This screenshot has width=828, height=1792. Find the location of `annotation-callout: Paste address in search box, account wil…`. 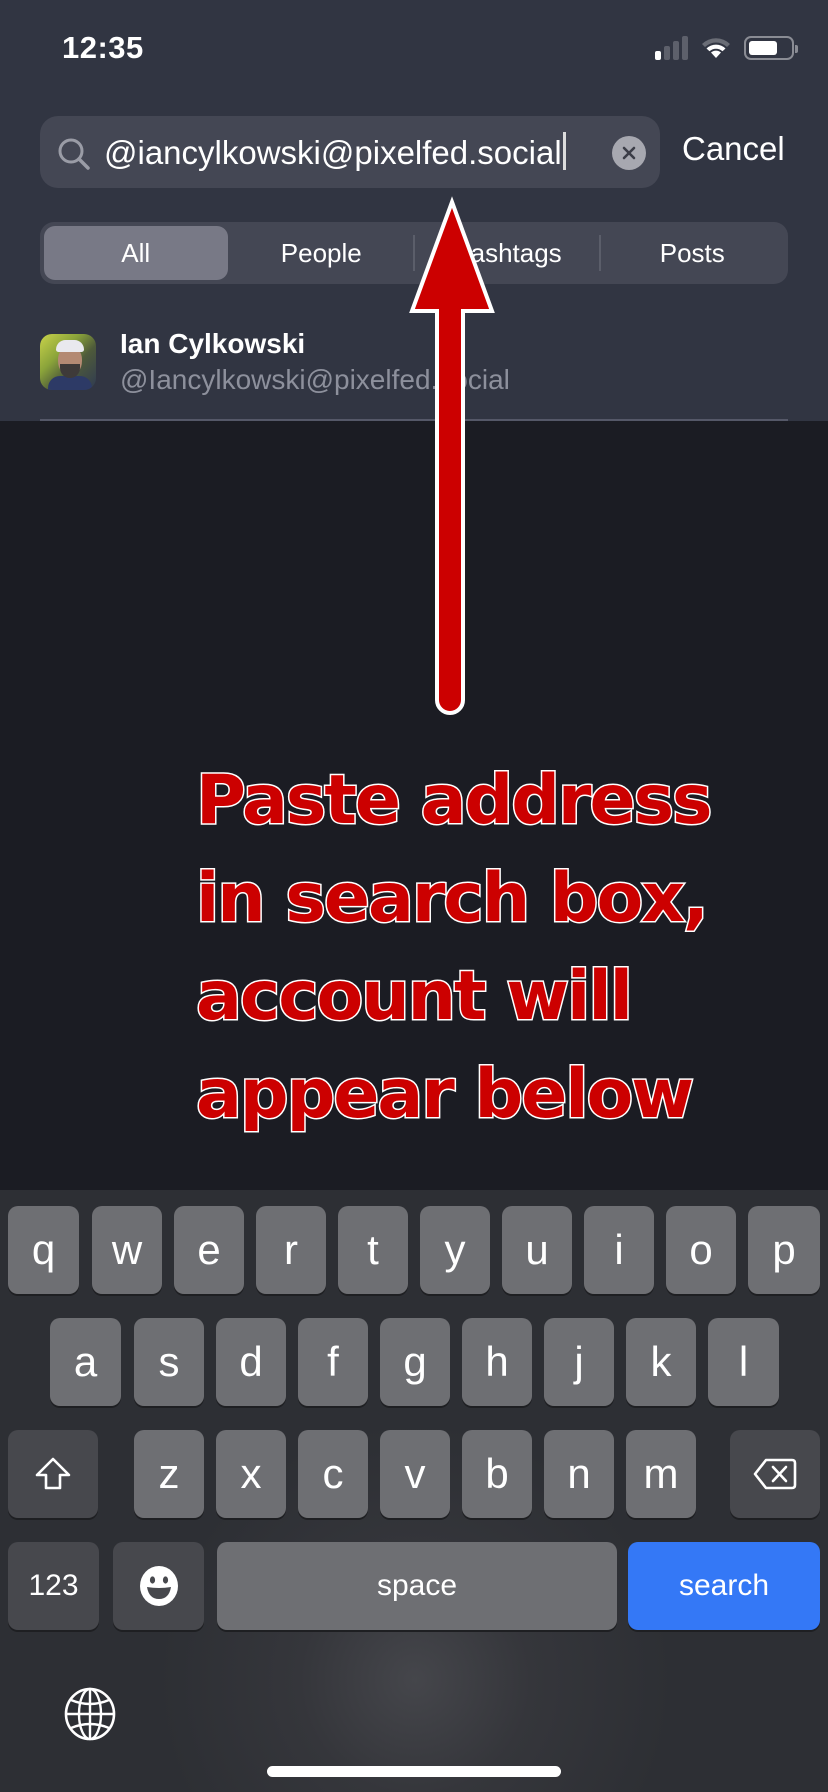

annotation-callout: Paste address in search box, account wil… is located at coordinates (475, 948).